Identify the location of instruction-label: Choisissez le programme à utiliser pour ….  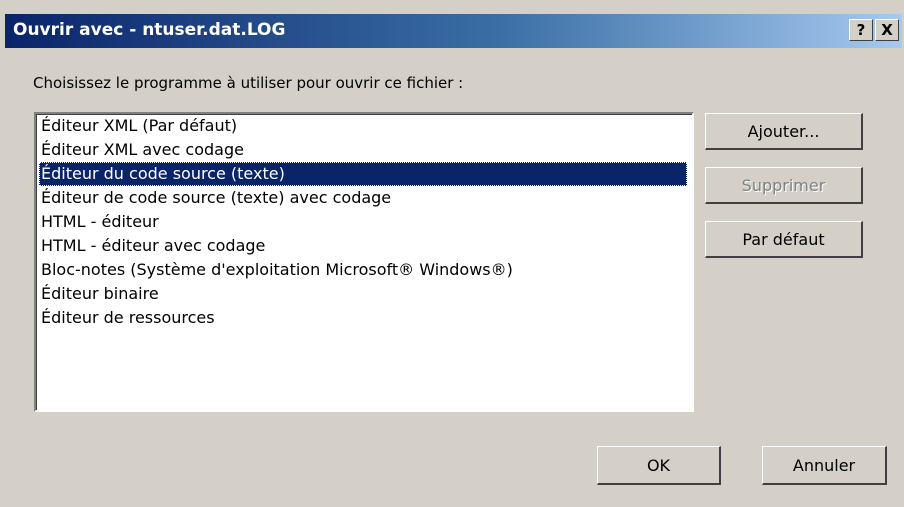
(248, 83).